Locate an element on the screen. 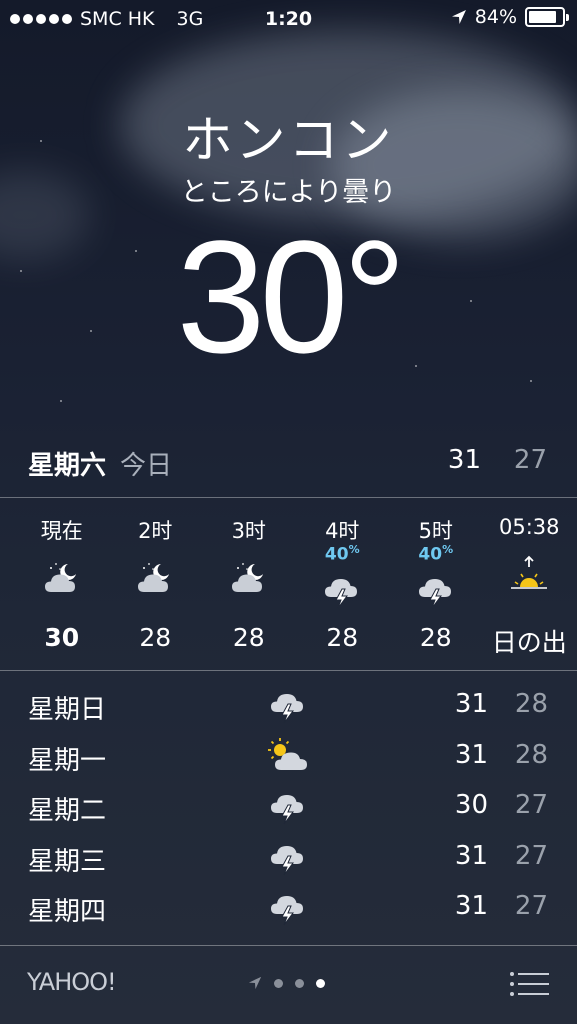  daily-row: 星期二 30 27 is located at coordinates (293, 811).